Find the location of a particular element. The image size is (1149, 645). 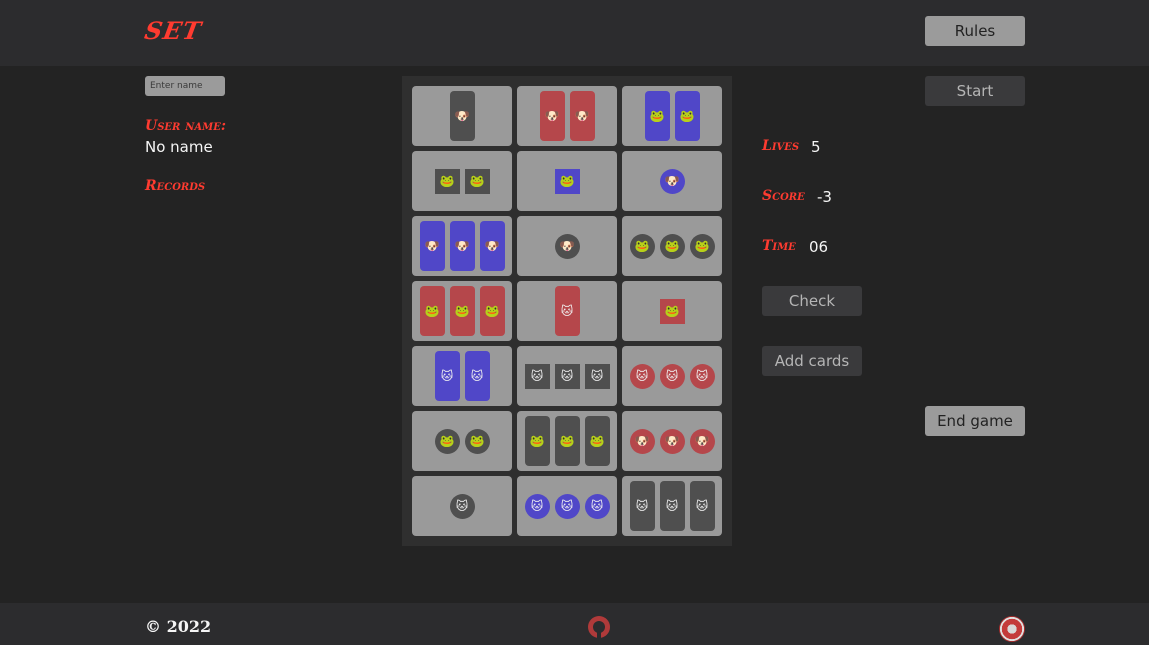

name-input is located at coordinates (185, 86).